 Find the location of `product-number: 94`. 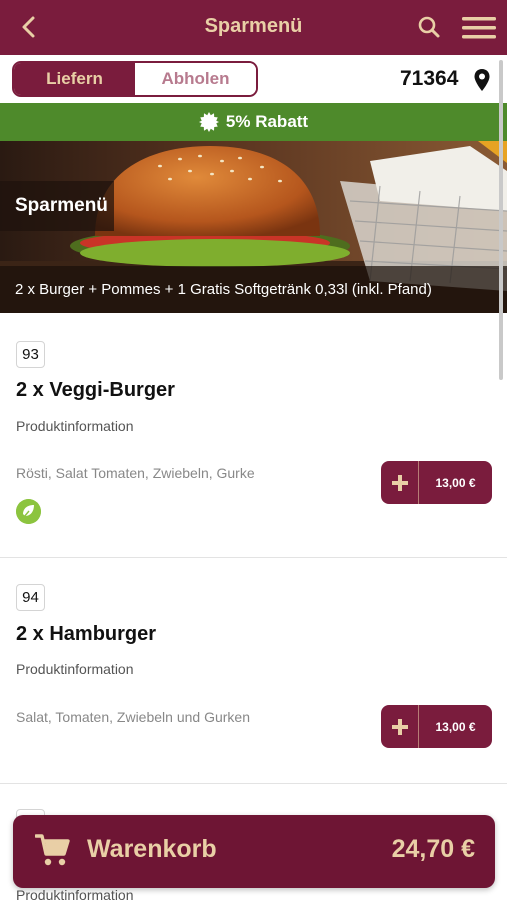

product-number: 94 is located at coordinates (30, 597).